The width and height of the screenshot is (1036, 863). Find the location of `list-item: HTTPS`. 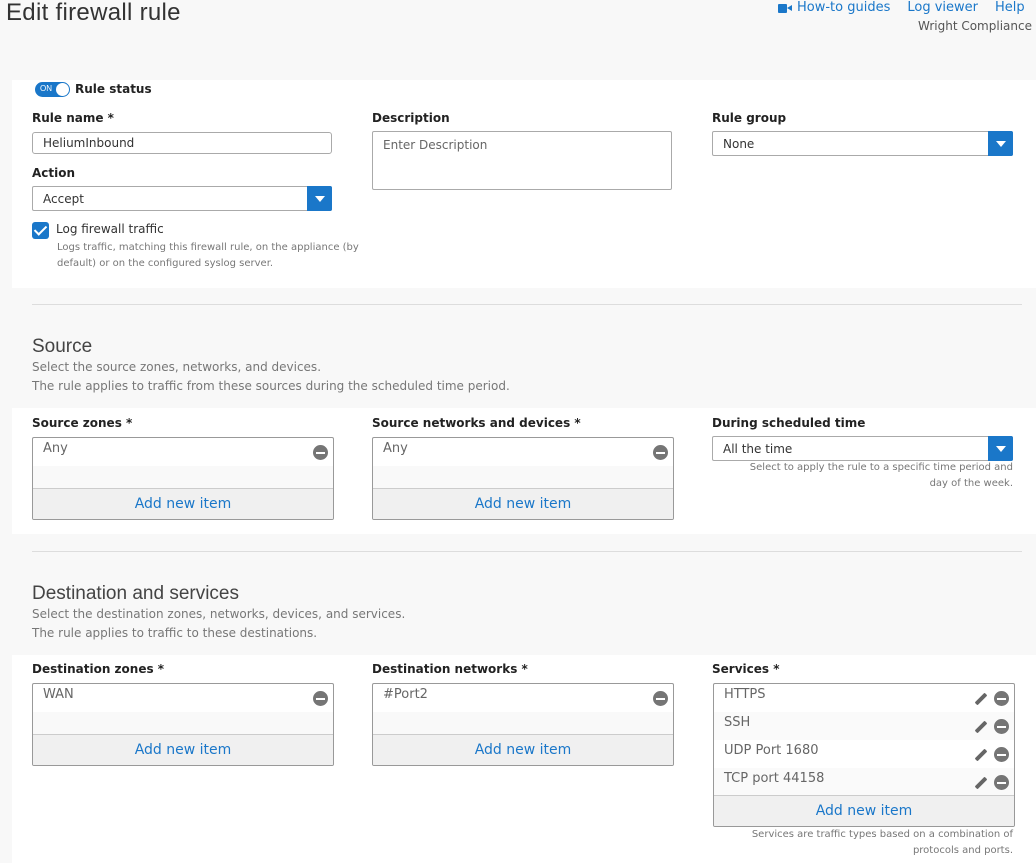

list-item: HTTPS is located at coordinates (864, 698).